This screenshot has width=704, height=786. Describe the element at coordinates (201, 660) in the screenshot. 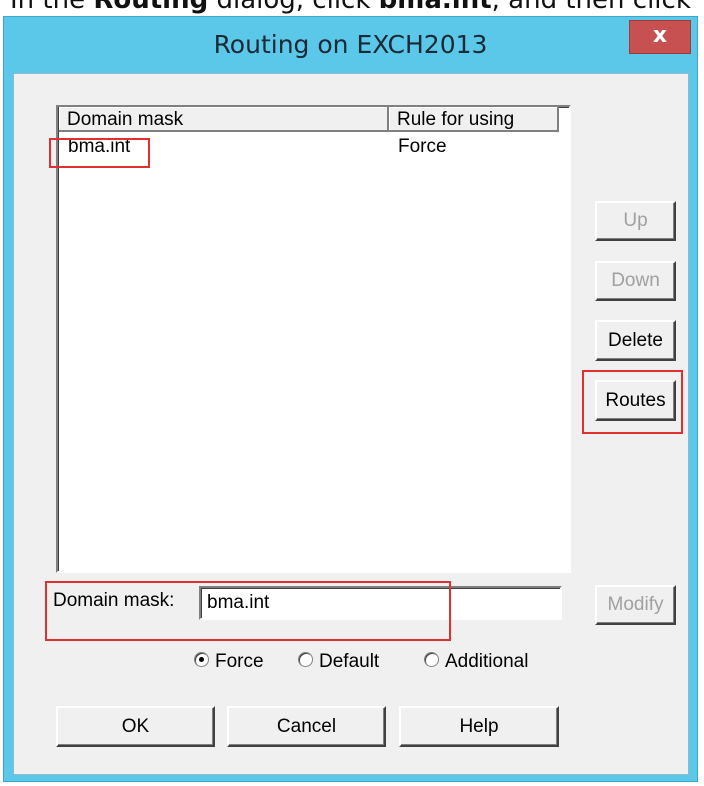

I see `radio-checked-icon` at that location.